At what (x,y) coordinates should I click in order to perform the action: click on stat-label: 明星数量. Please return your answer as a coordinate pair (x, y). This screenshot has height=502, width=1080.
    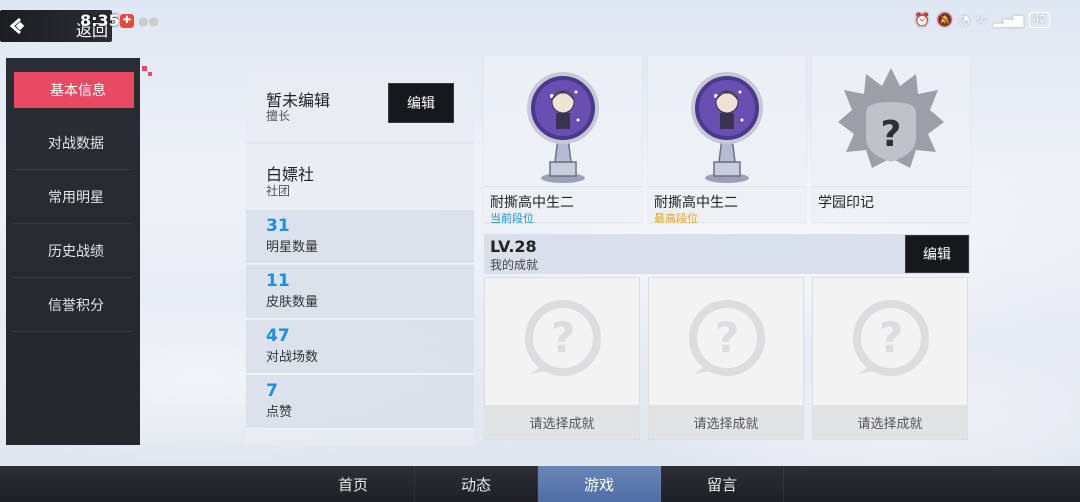
    Looking at the image, I should click on (292, 247).